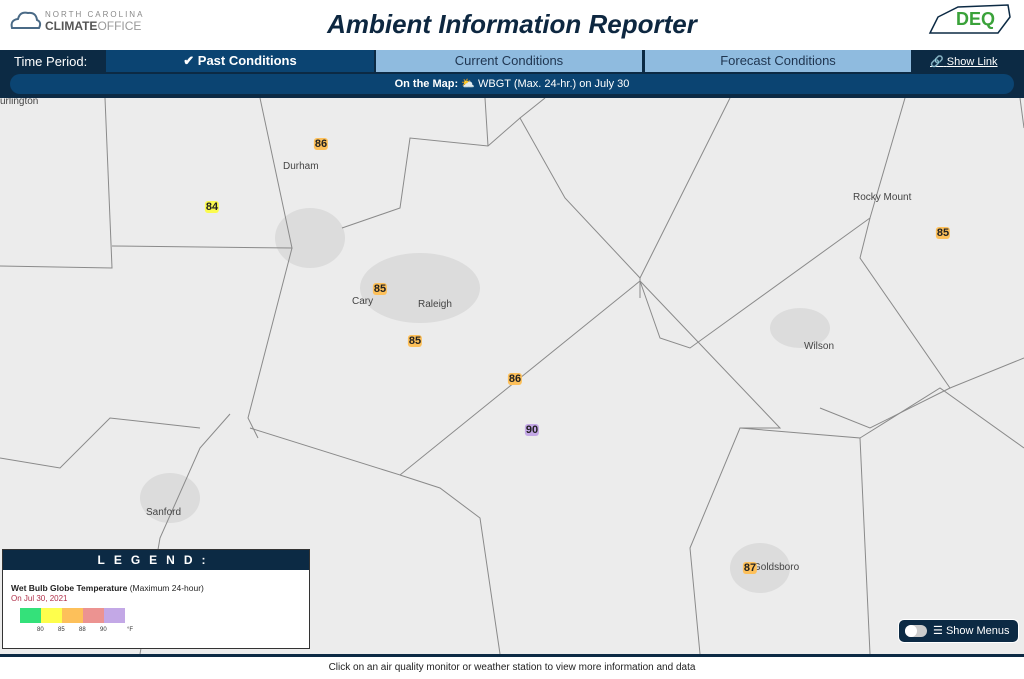  Describe the element at coordinates (82, 630) in the screenshot. I see `legend-tick: 88` at that location.